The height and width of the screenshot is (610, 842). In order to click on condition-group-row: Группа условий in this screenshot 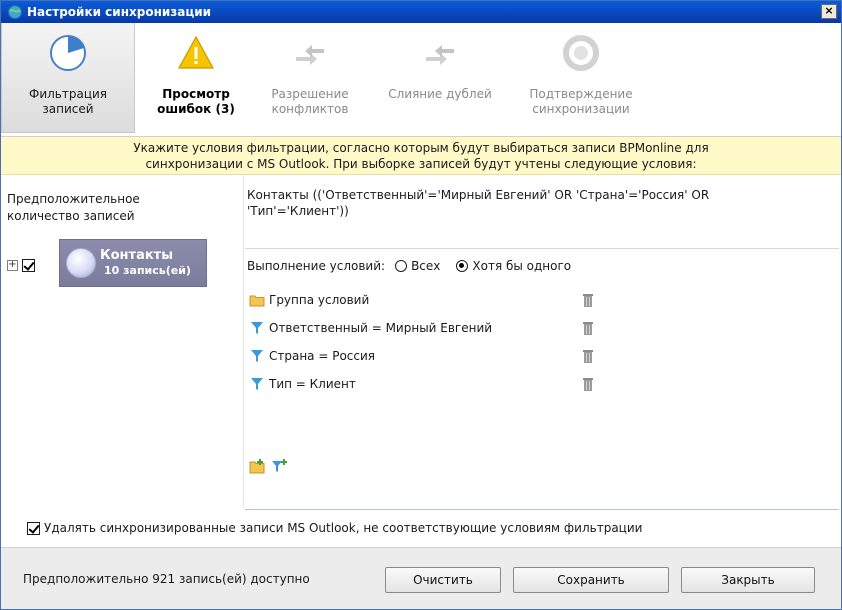, I will do `click(309, 300)`.